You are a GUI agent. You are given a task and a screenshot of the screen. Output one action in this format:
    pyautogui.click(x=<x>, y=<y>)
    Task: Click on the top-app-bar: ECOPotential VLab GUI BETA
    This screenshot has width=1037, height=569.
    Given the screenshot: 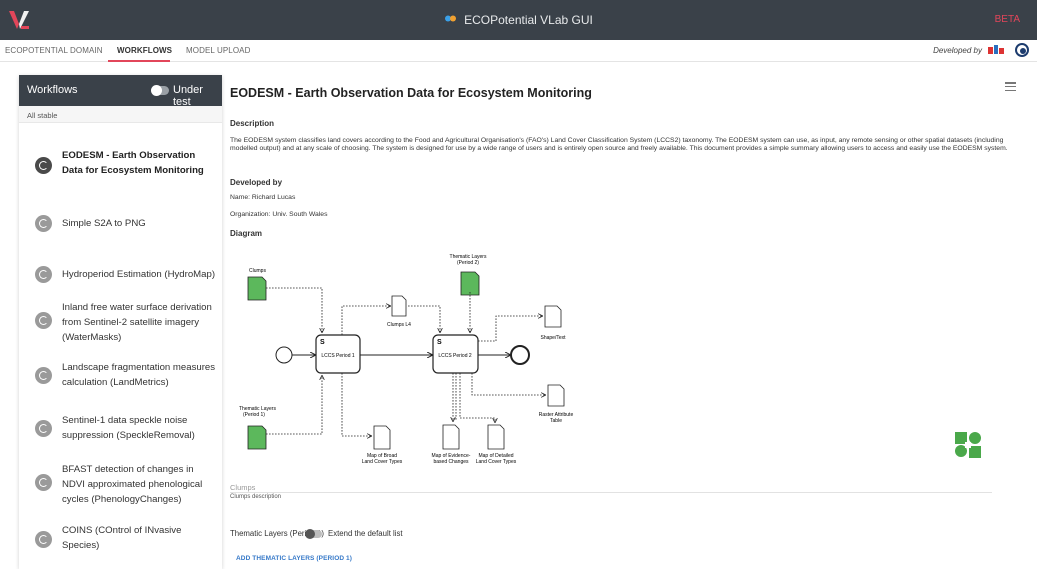 What is the action you would take?
    pyautogui.click(x=518, y=20)
    